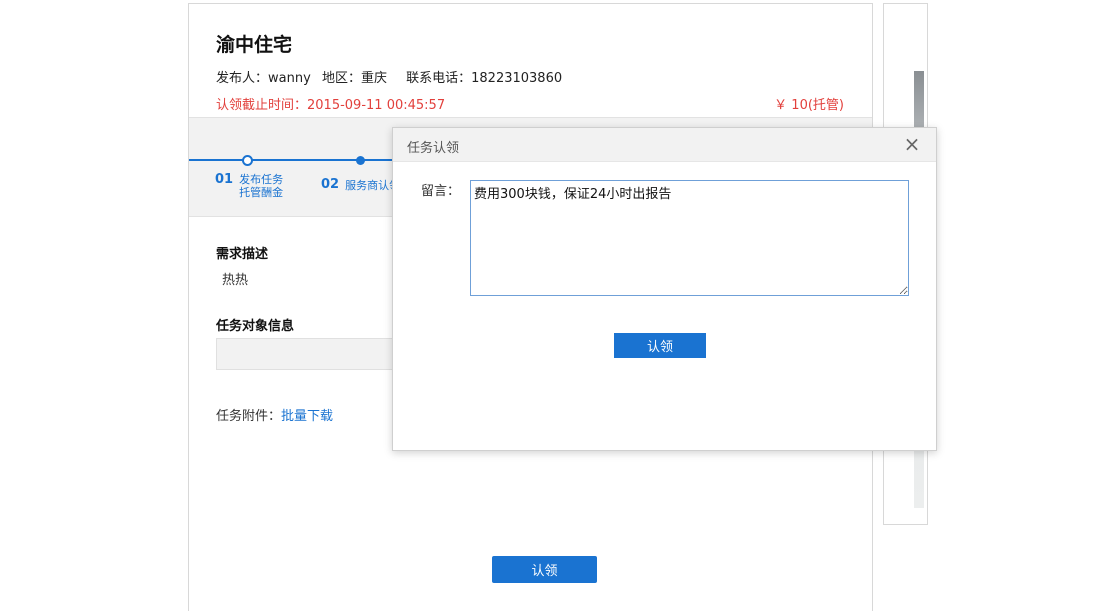  Describe the element at coordinates (224, 179) in the screenshot. I see `step-1-number: 01` at that location.